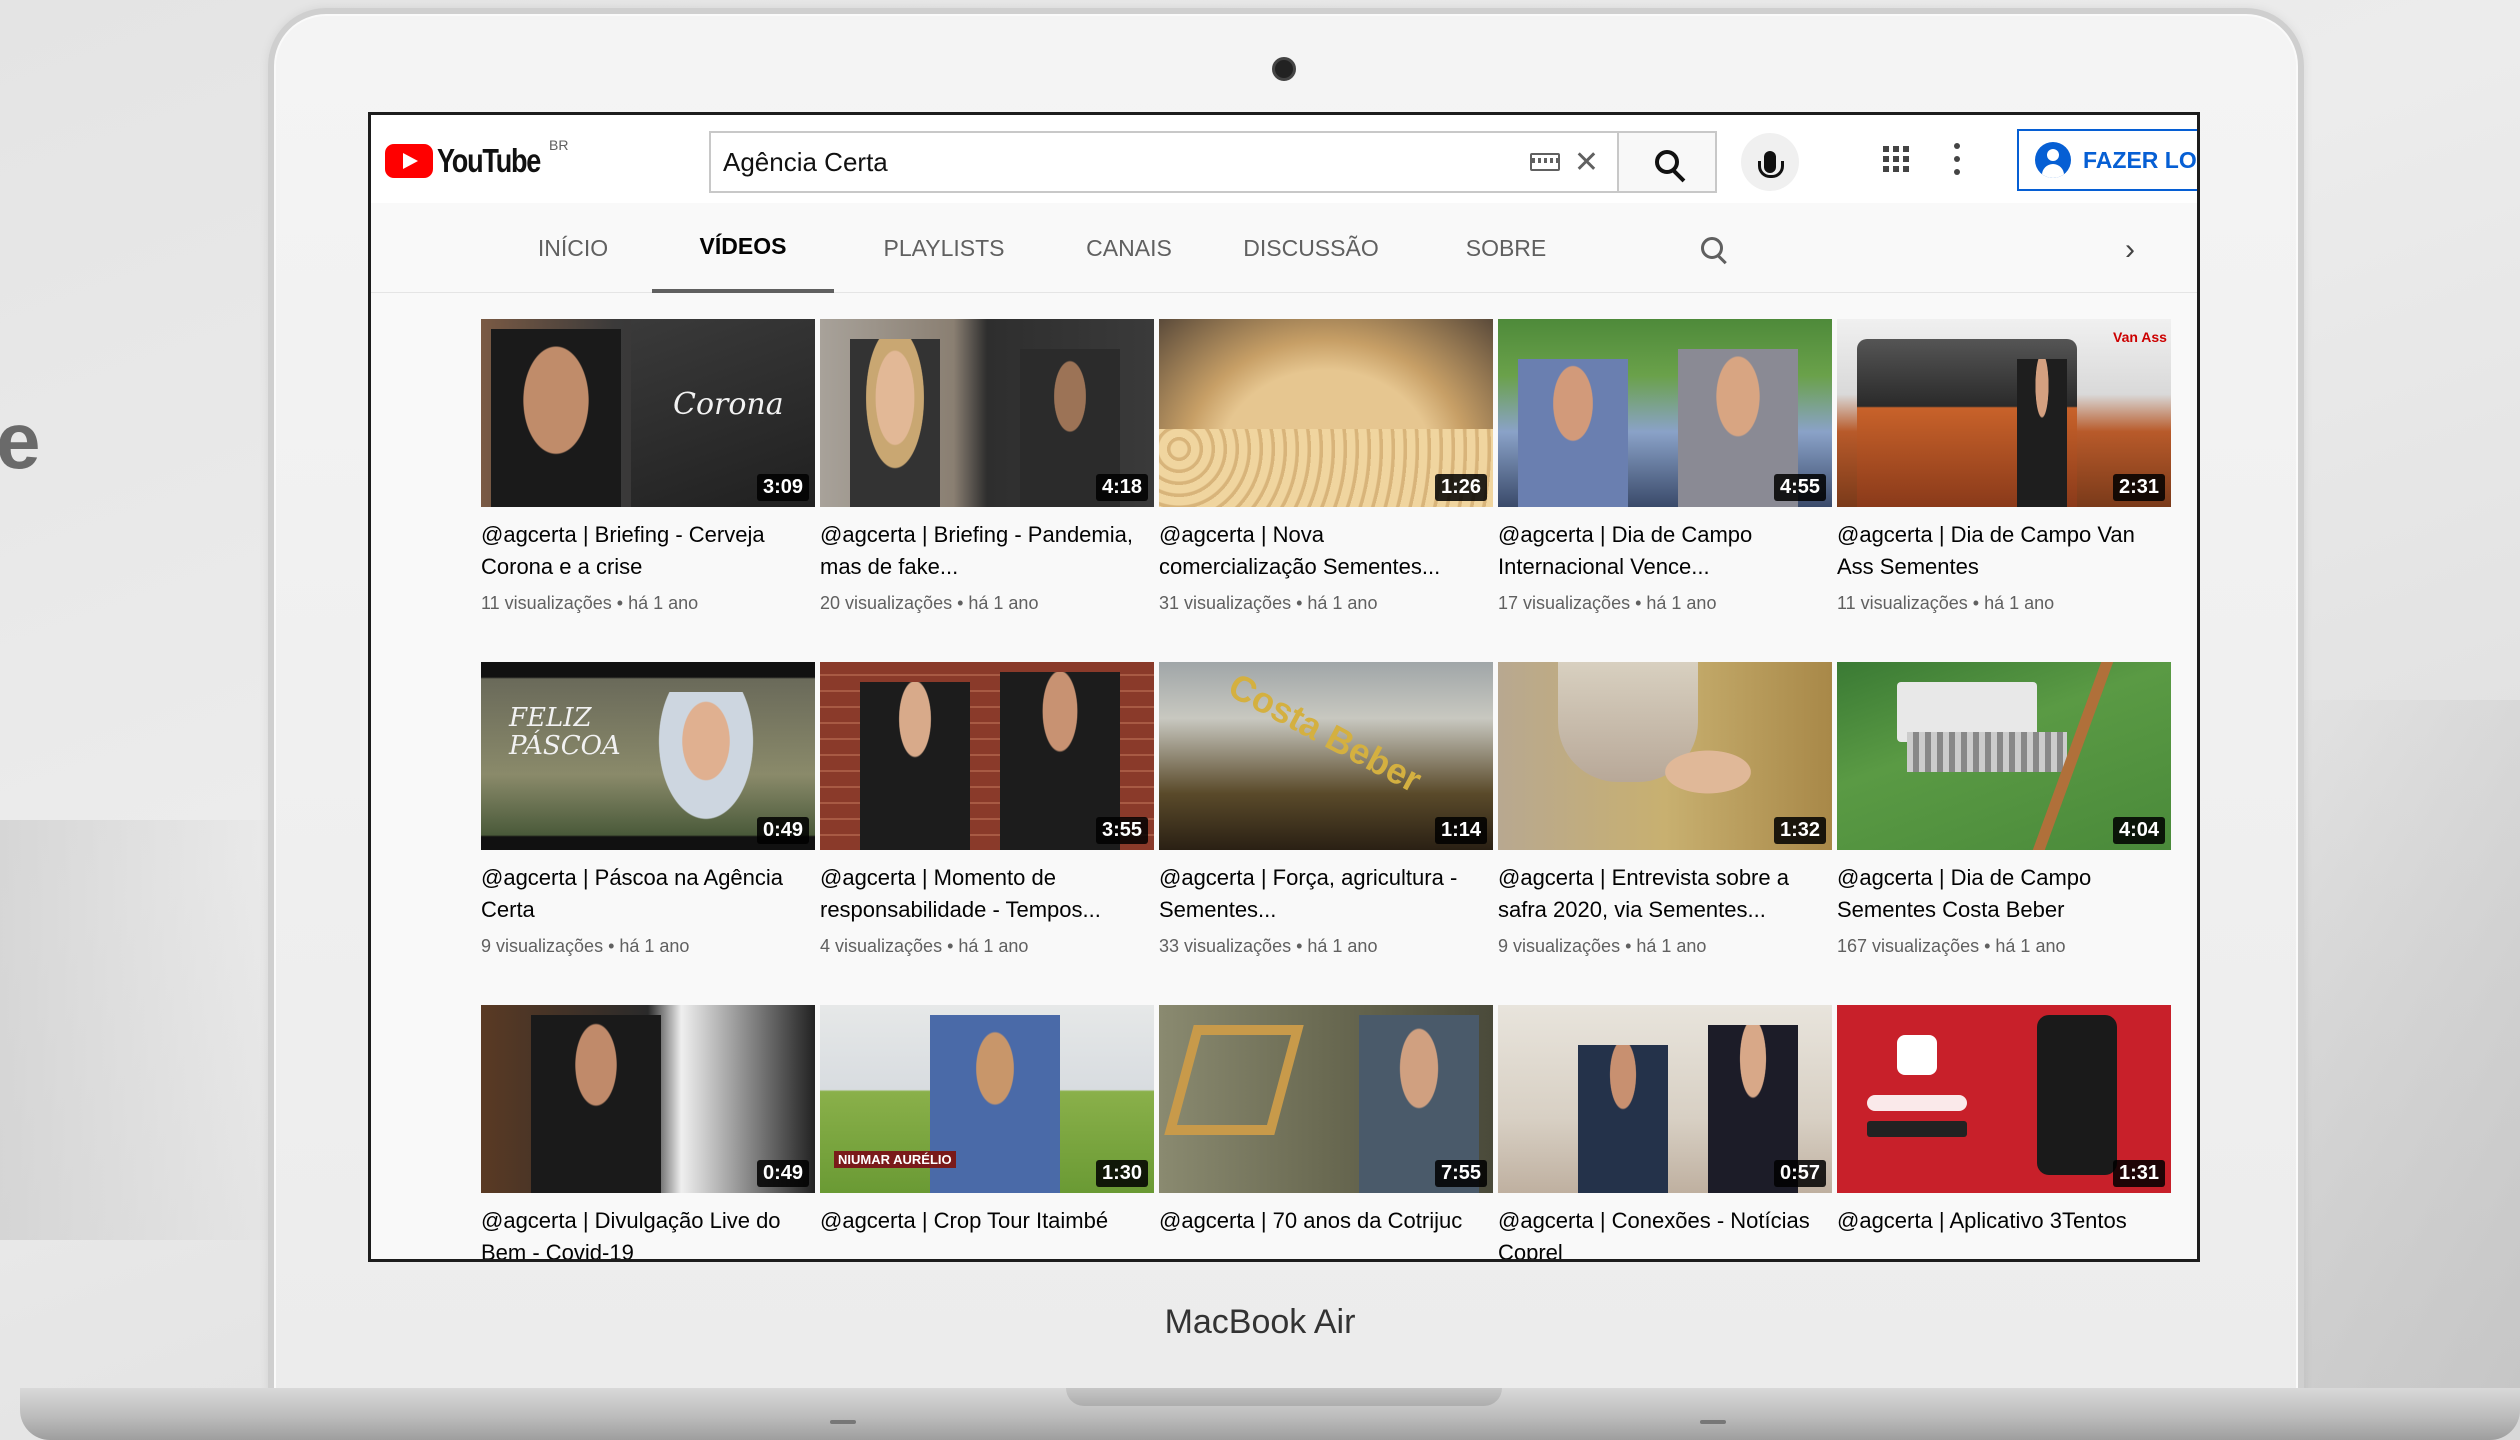 Image resolution: width=2520 pixels, height=1440 pixels. Describe the element at coordinates (1607, 603) in the screenshot. I see `video-meta: 17 visualizações • há 1 ano` at that location.